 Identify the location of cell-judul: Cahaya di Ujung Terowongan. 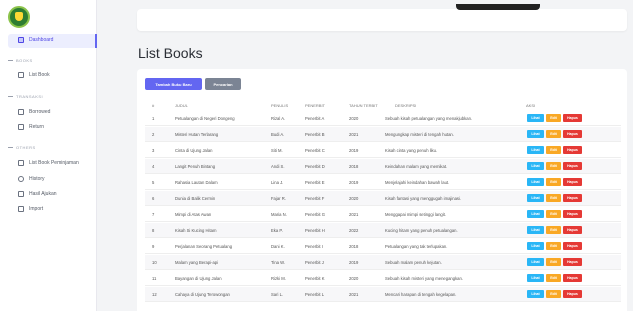
(202, 294).